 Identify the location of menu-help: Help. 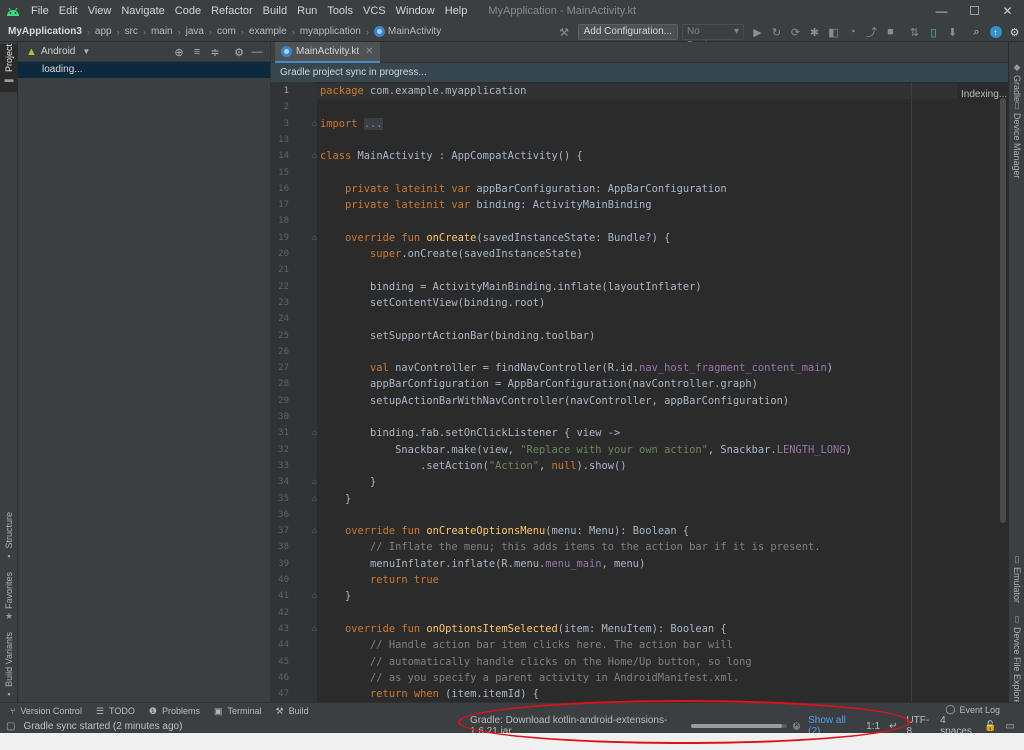
(456, 11).